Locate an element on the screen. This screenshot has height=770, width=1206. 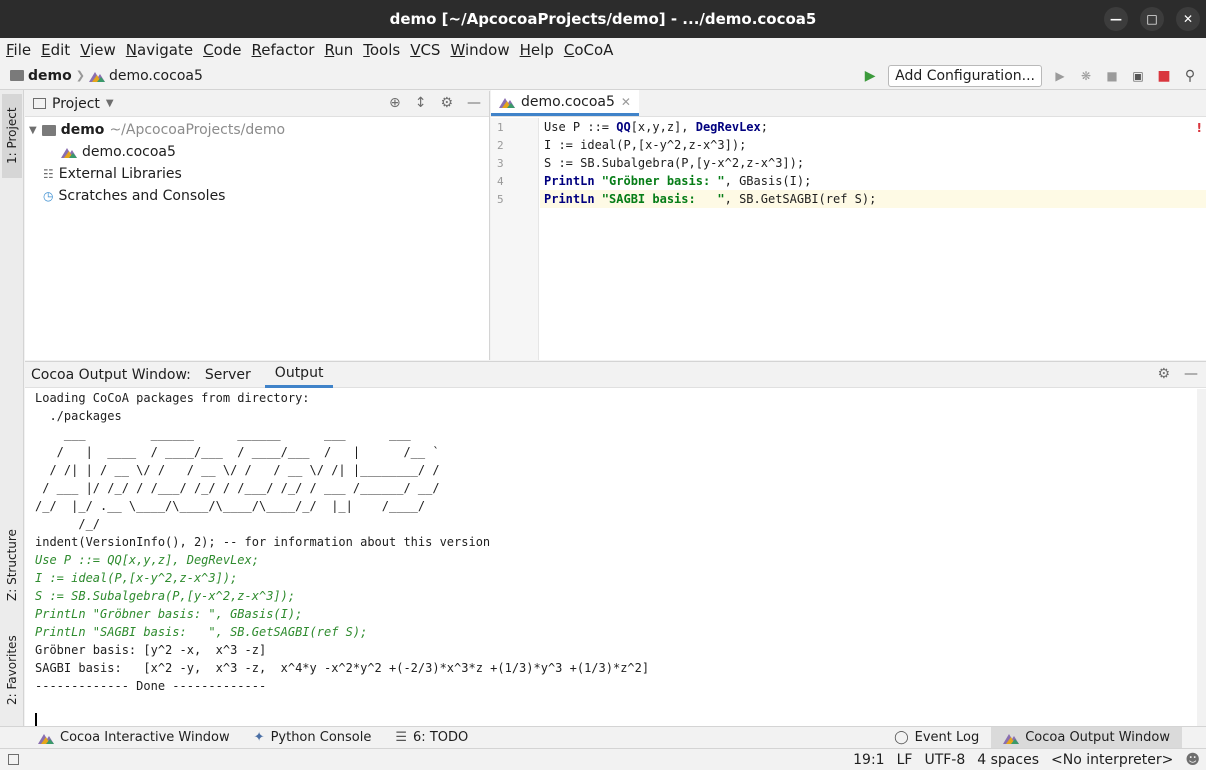
code-token: ; is located at coordinates (764, 127).